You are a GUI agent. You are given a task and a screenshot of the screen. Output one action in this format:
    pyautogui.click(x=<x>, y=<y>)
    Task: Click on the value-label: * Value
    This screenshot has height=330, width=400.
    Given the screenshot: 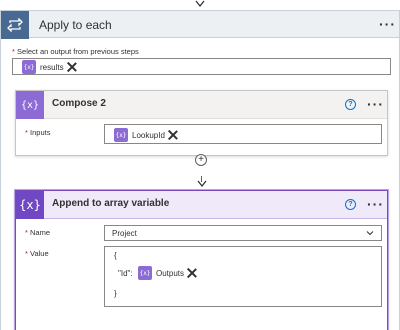 What is the action you would take?
    pyautogui.click(x=37, y=253)
    